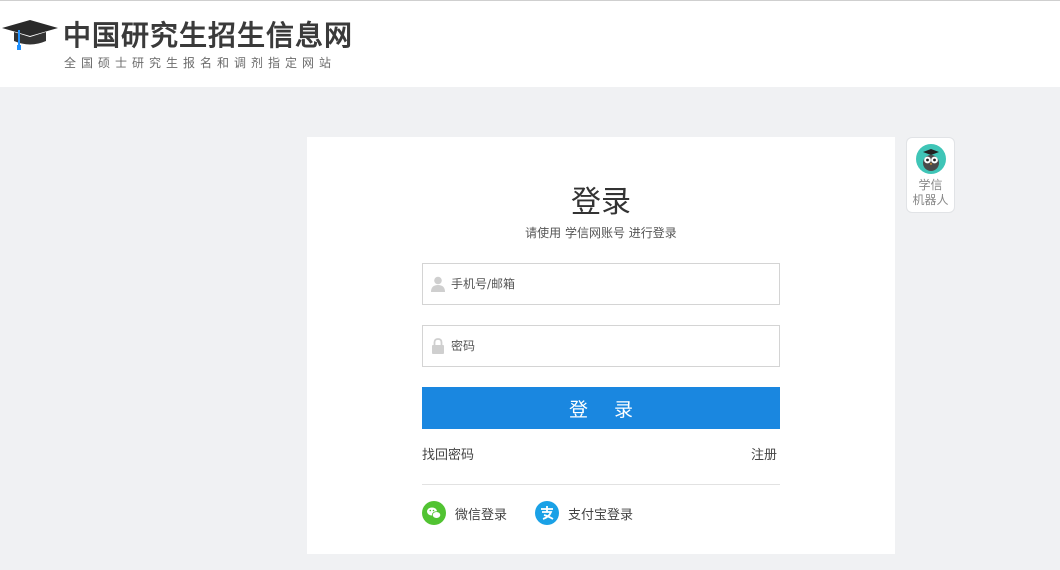 Image resolution: width=1060 pixels, height=570 pixels. Describe the element at coordinates (208, 34) in the screenshot. I see `site-title: 中国研究生招生信息网` at that location.